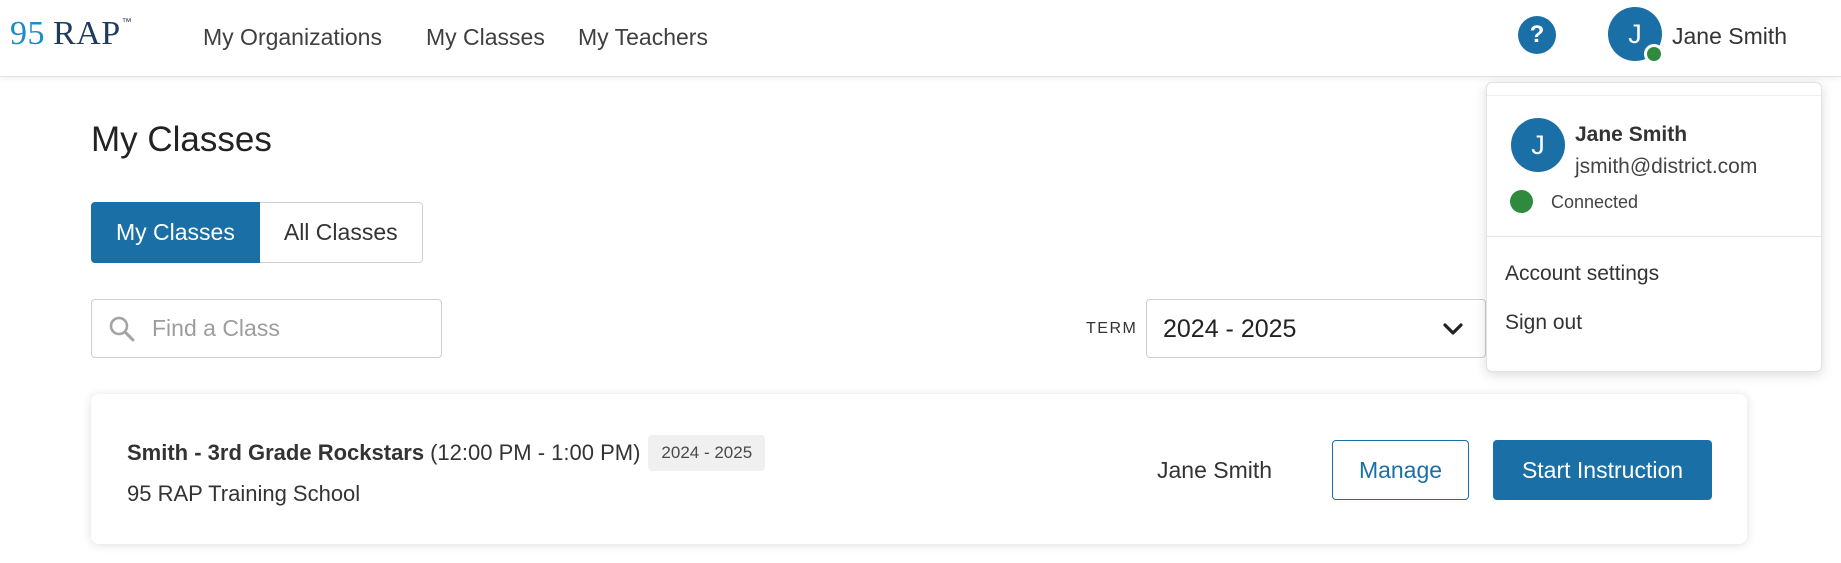 Image resolution: width=1841 pixels, height=563 pixels. Describe the element at coordinates (535, 452) in the screenshot. I see `class-time: (12:00 PM - 1:00 PM)` at that location.